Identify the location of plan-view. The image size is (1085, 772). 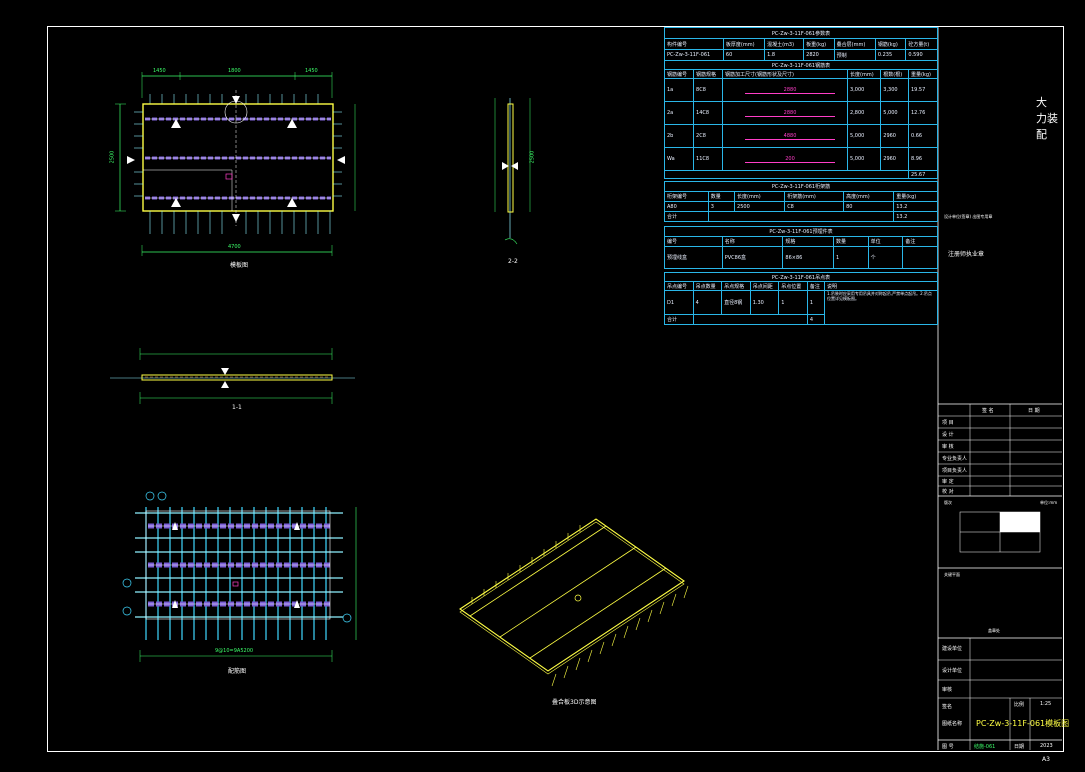
(235, 164).